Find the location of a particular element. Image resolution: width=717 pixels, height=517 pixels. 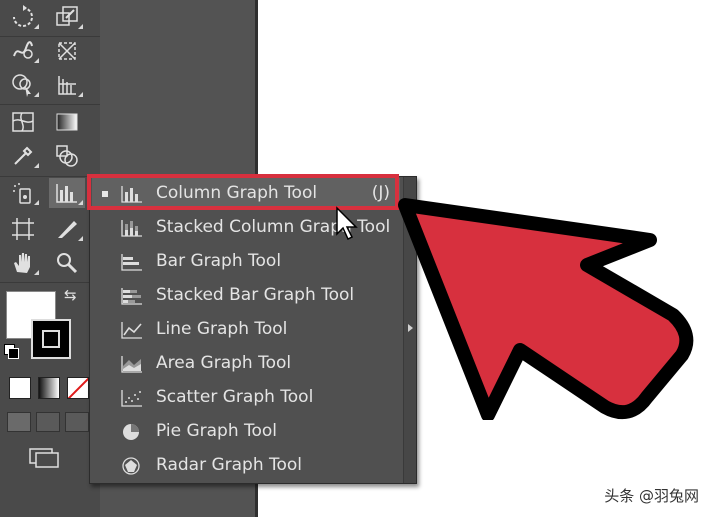

artboard-tool is located at coordinates (23, 229).